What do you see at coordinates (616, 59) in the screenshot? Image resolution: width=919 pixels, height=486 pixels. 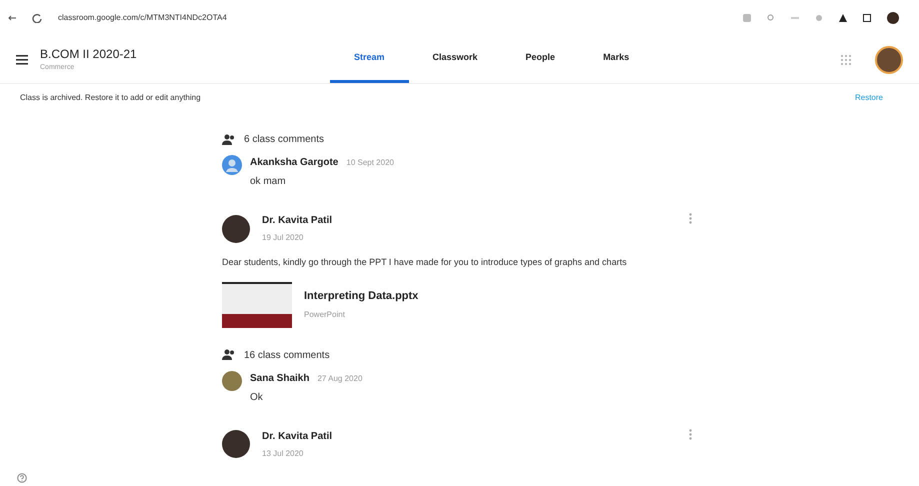 I see `nav-tab: Marks` at bounding box center [616, 59].